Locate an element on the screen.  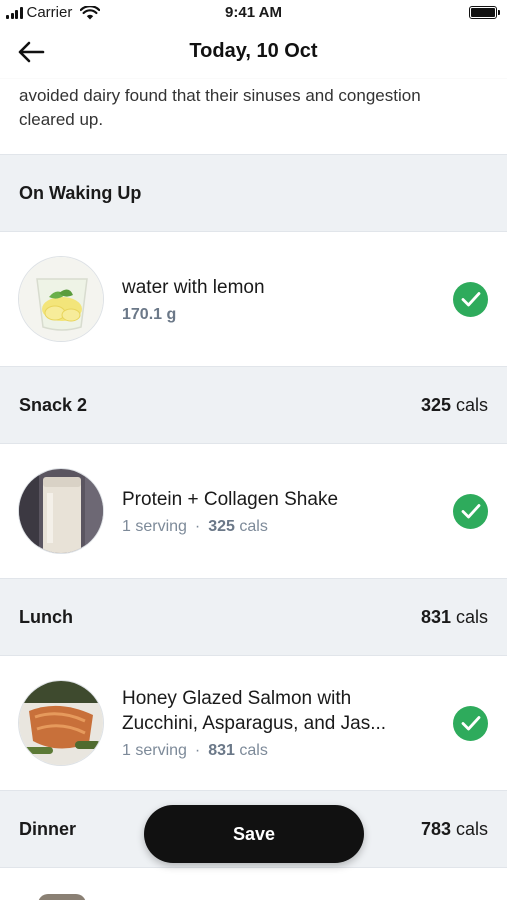
top-nav-bar: Today, 10 Oct is located at coordinates (253, 52).